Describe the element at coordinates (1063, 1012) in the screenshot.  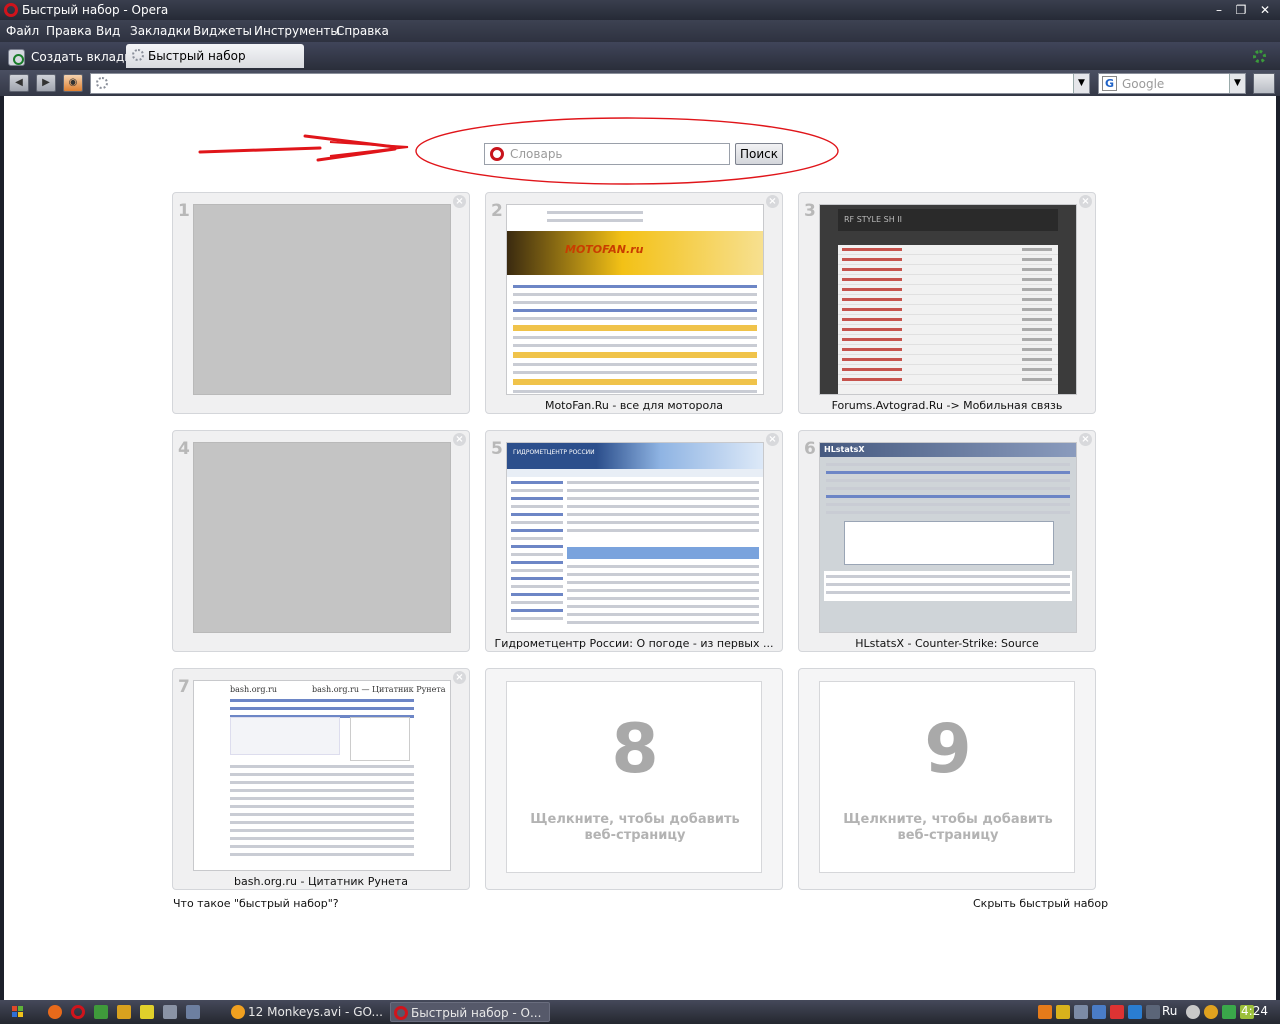
I see `tray-lightning-icon` at that location.